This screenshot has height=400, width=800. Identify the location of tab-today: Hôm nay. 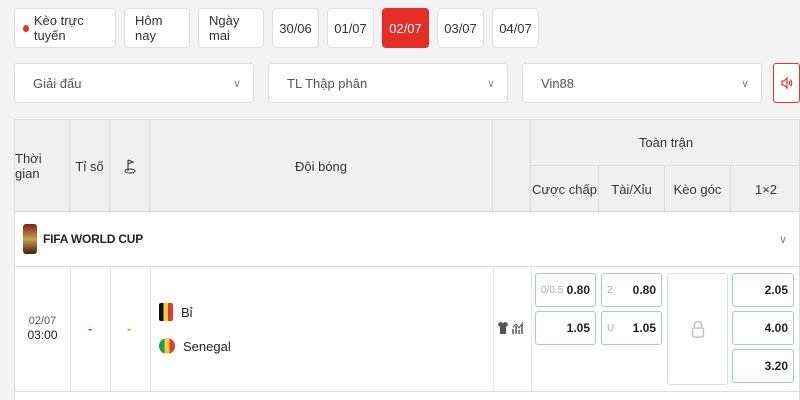
(157, 28).